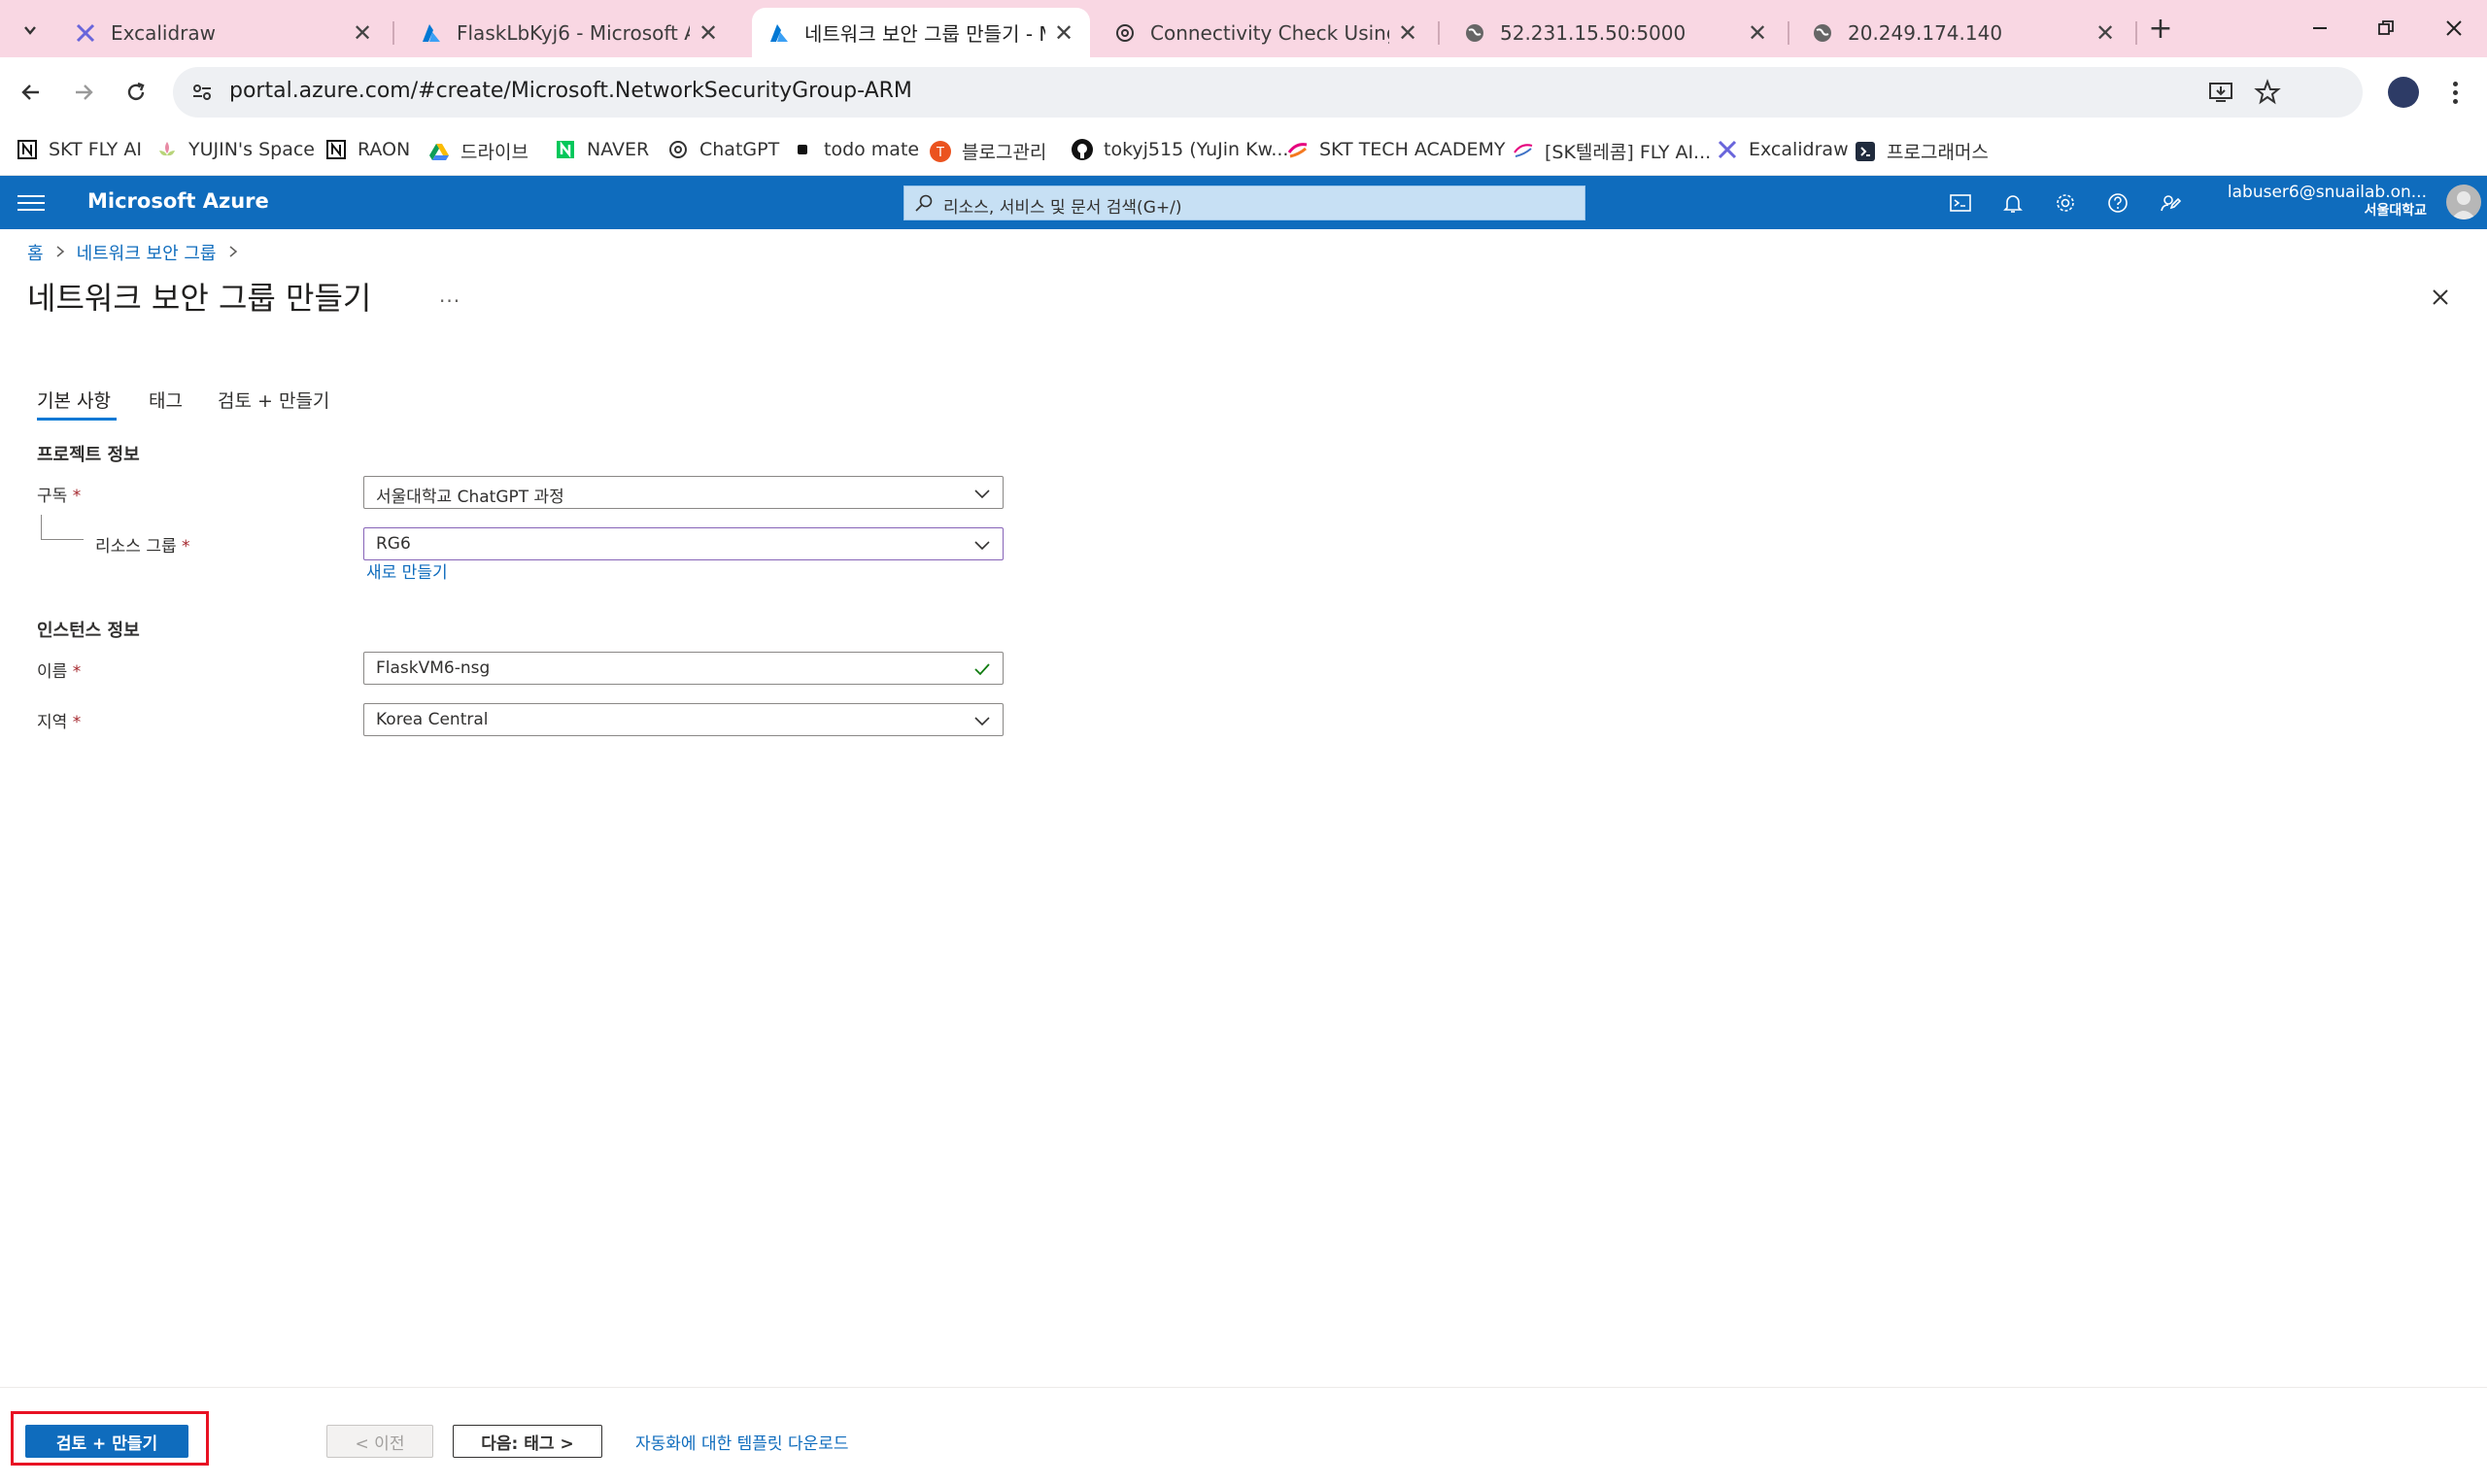 The image size is (2487, 1484). What do you see at coordinates (2386, 28) in the screenshot?
I see `restore-icon` at bounding box center [2386, 28].